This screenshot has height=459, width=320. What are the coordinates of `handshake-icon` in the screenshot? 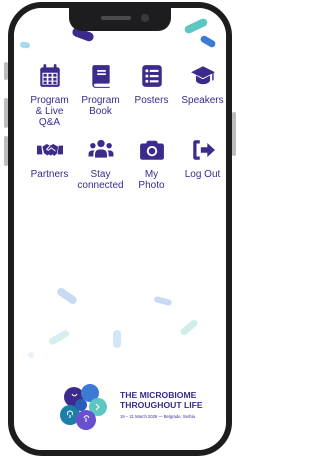 It's located at (50, 150).